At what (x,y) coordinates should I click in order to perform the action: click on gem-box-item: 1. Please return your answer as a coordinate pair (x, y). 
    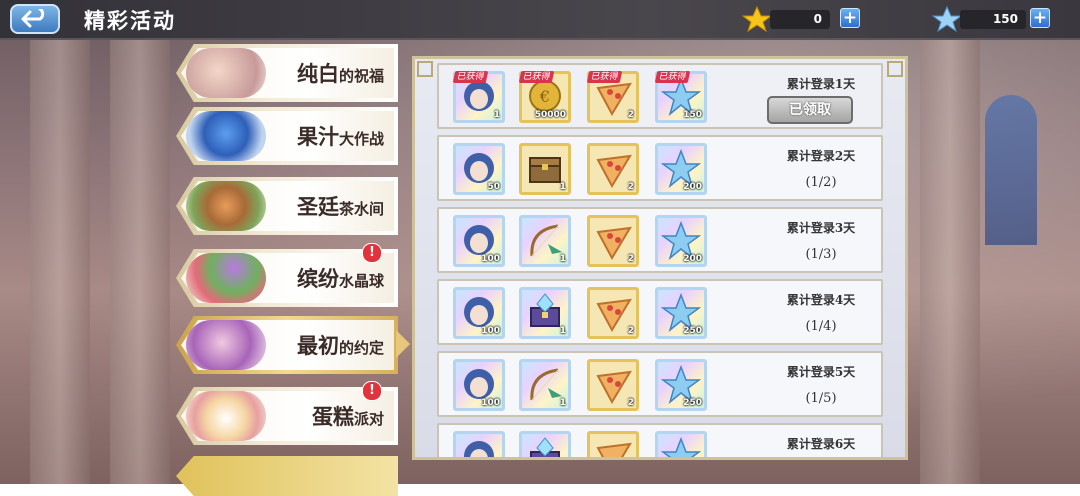
    Looking at the image, I should click on (545, 313).